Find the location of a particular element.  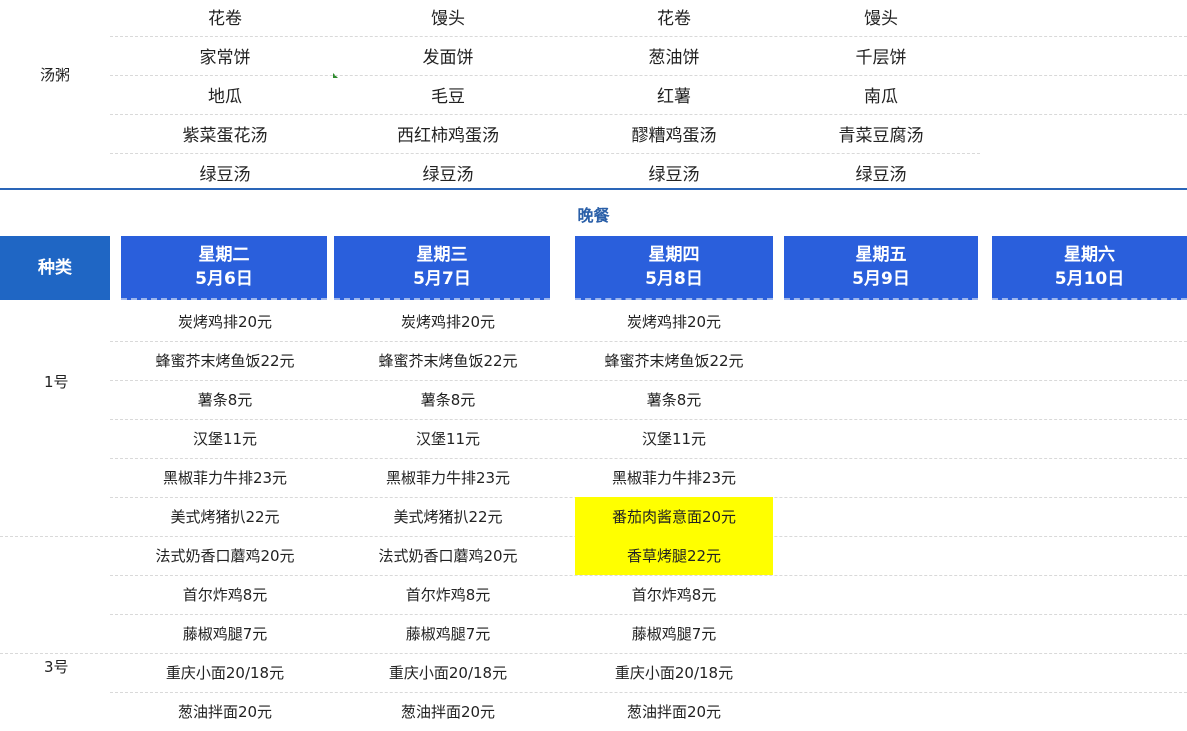

header-day-5: 星期六 5月10日 is located at coordinates (1089, 268).